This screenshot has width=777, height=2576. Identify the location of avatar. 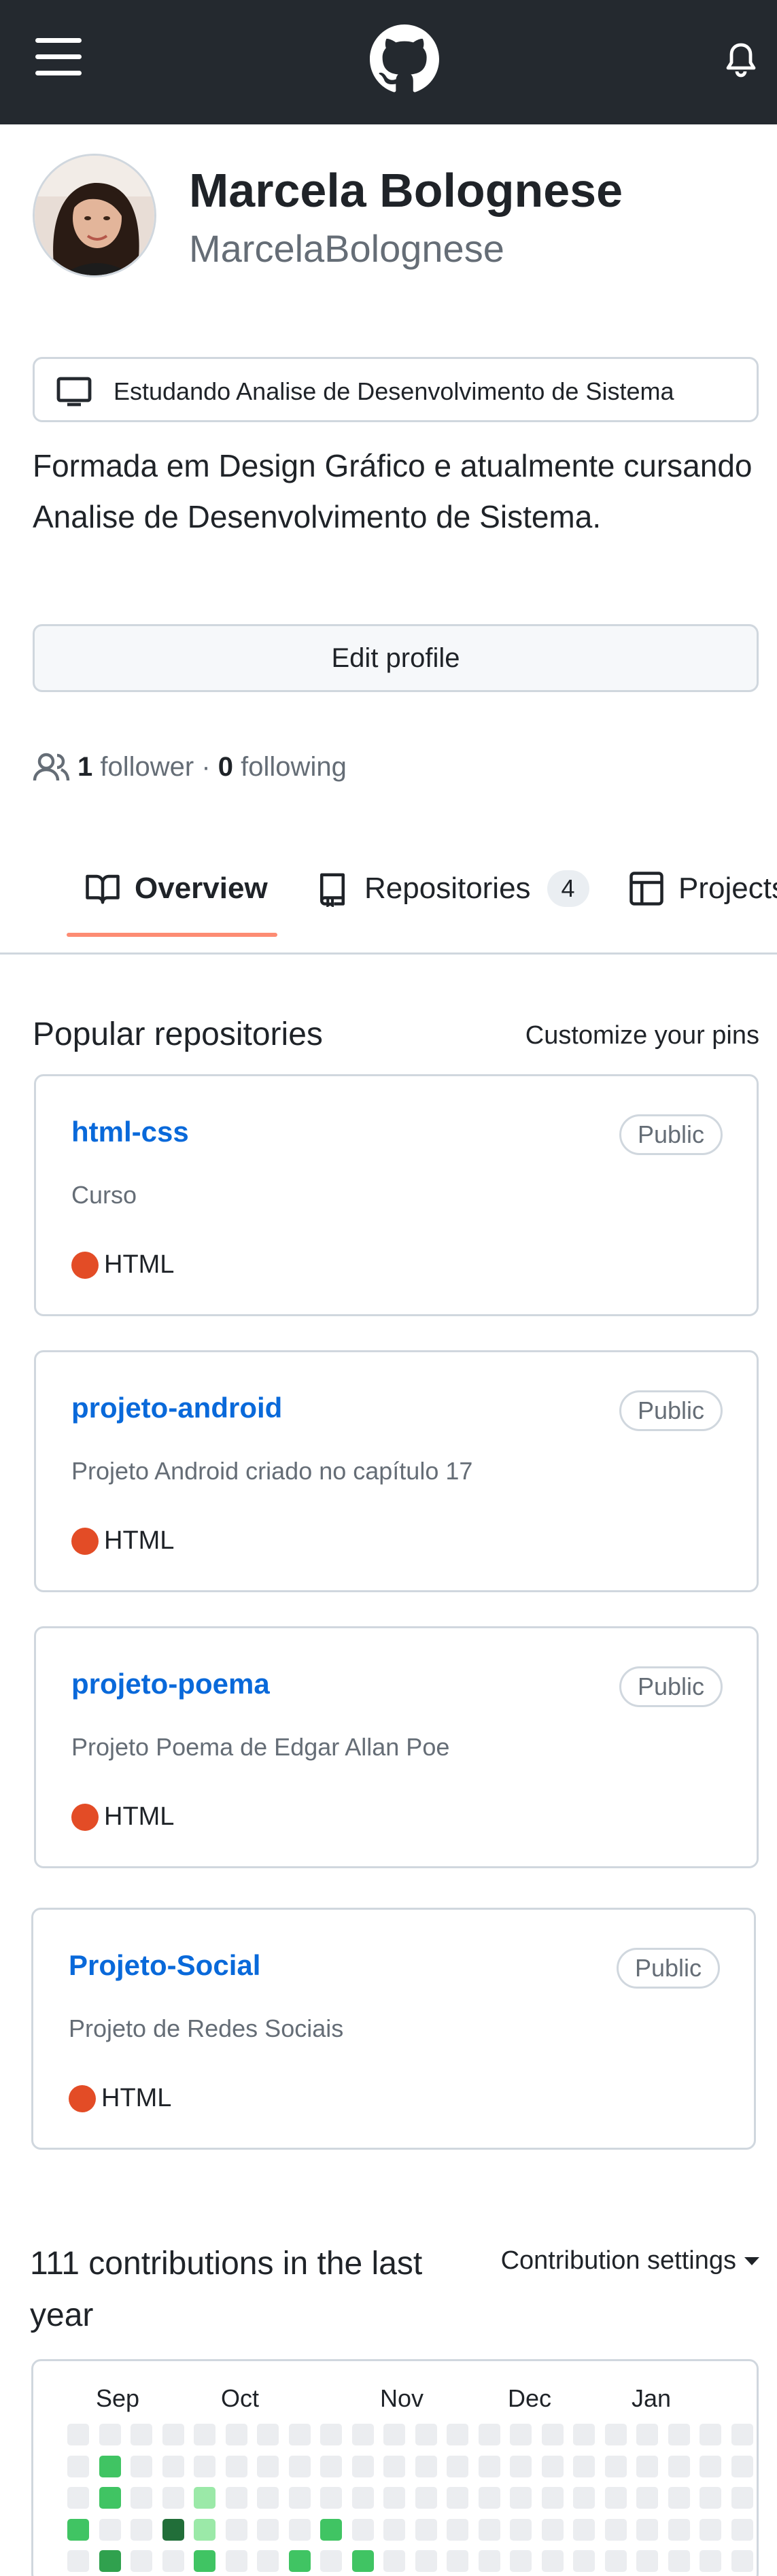
(94, 215).